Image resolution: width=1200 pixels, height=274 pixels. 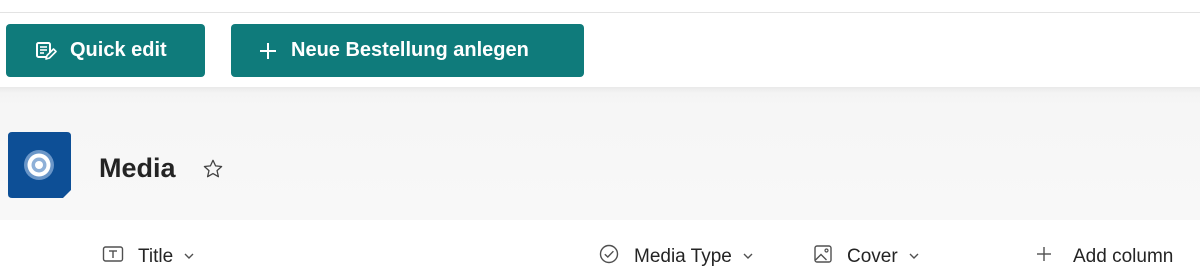 What do you see at coordinates (683, 256) in the screenshot?
I see `column-header-label: Media Type` at bounding box center [683, 256].